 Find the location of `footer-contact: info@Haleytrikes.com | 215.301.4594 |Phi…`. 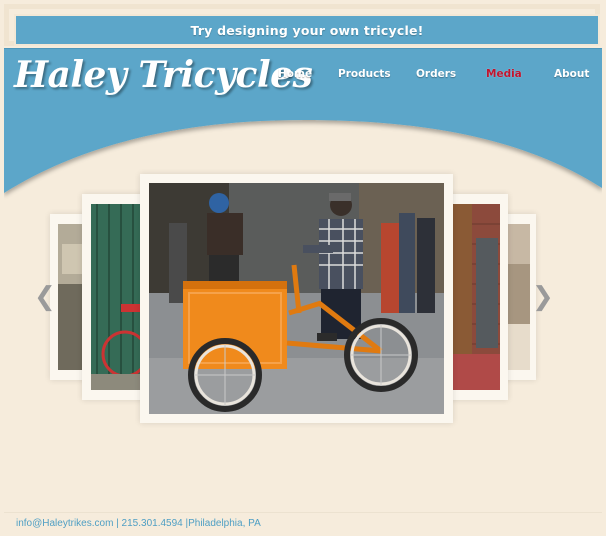

footer-contact: info@Haleytrikes.com | 215.301.4594 |Phi… is located at coordinates (138, 523).